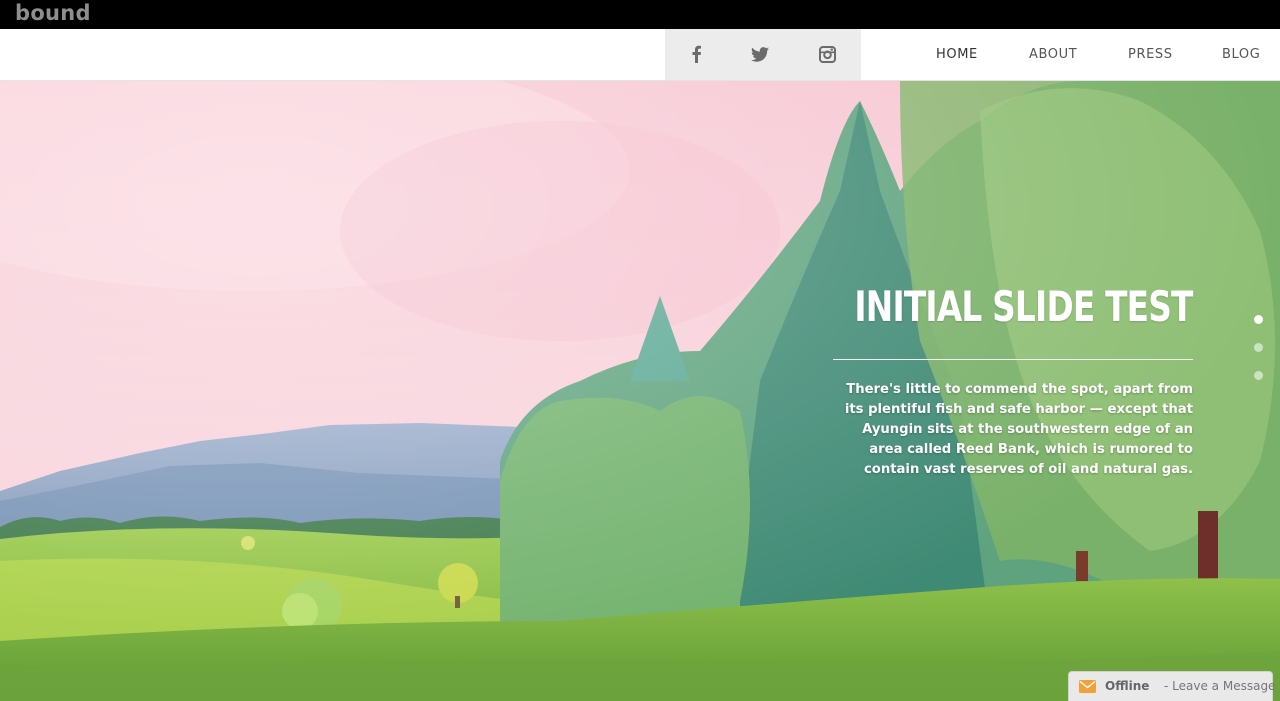 The height and width of the screenshot is (701, 1280). What do you see at coordinates (1224, 686) in the screenshot?
I see `chat-message-label: Leave a Message` at bounding box center [1224, 686].